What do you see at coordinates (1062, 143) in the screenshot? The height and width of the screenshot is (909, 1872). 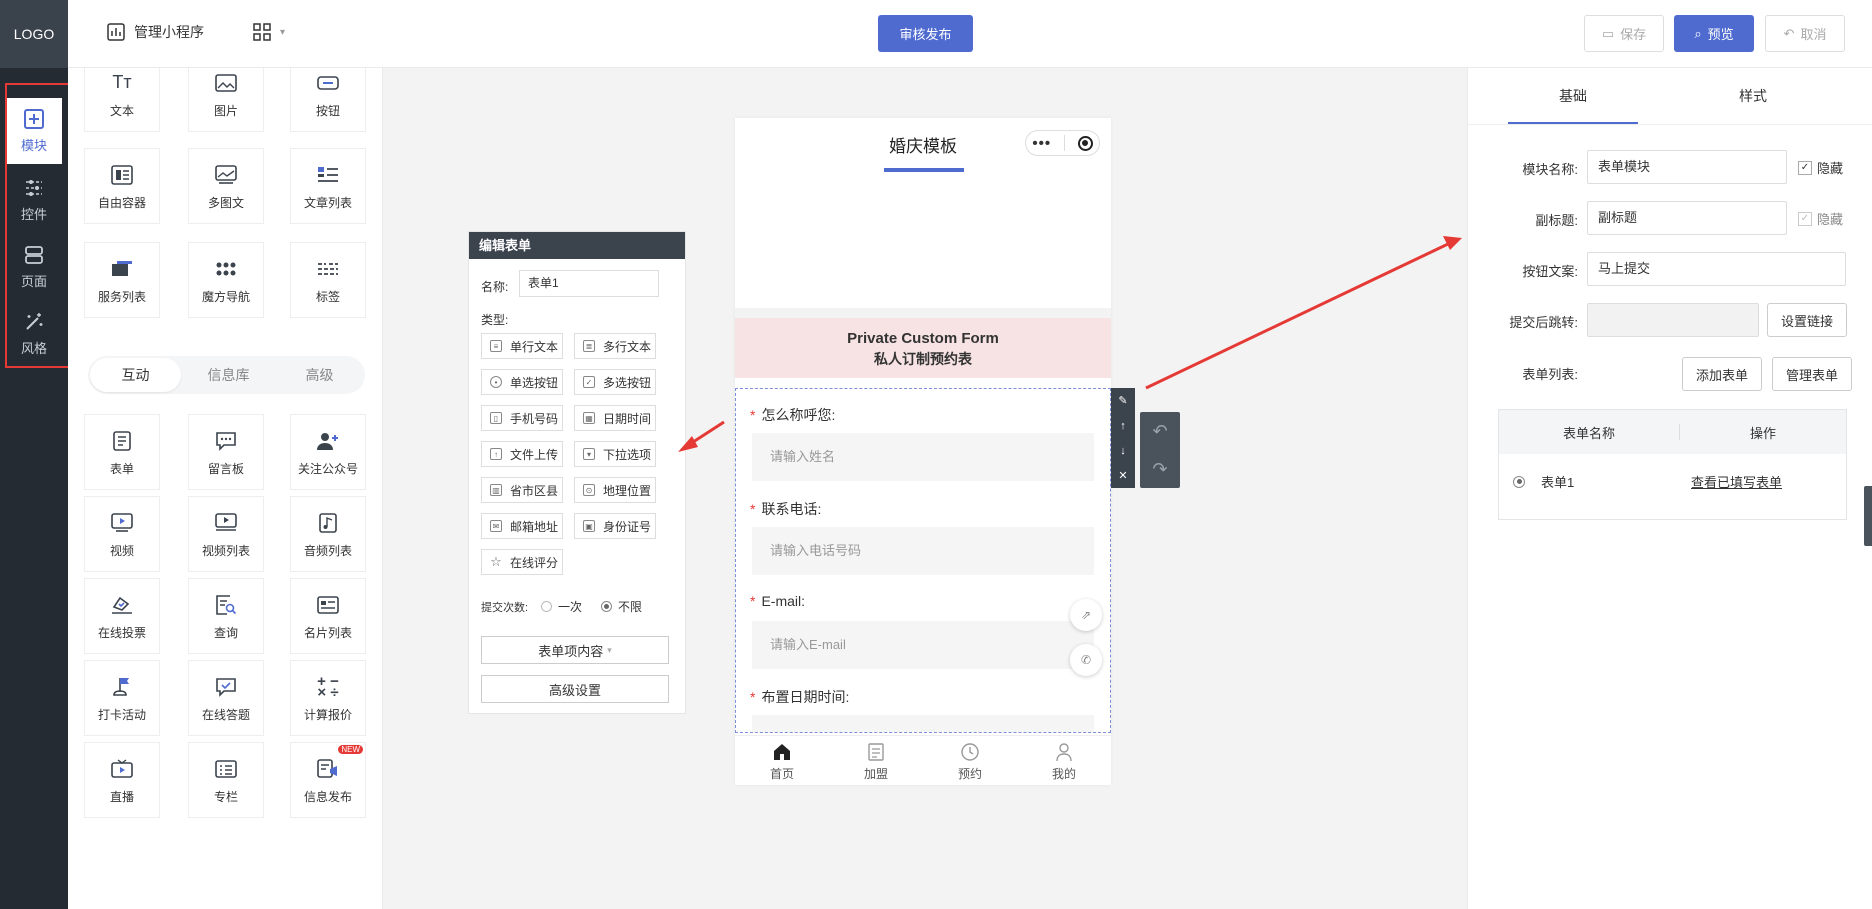 I see `capsule-menu: •••` at bounding box center [1062, 143].